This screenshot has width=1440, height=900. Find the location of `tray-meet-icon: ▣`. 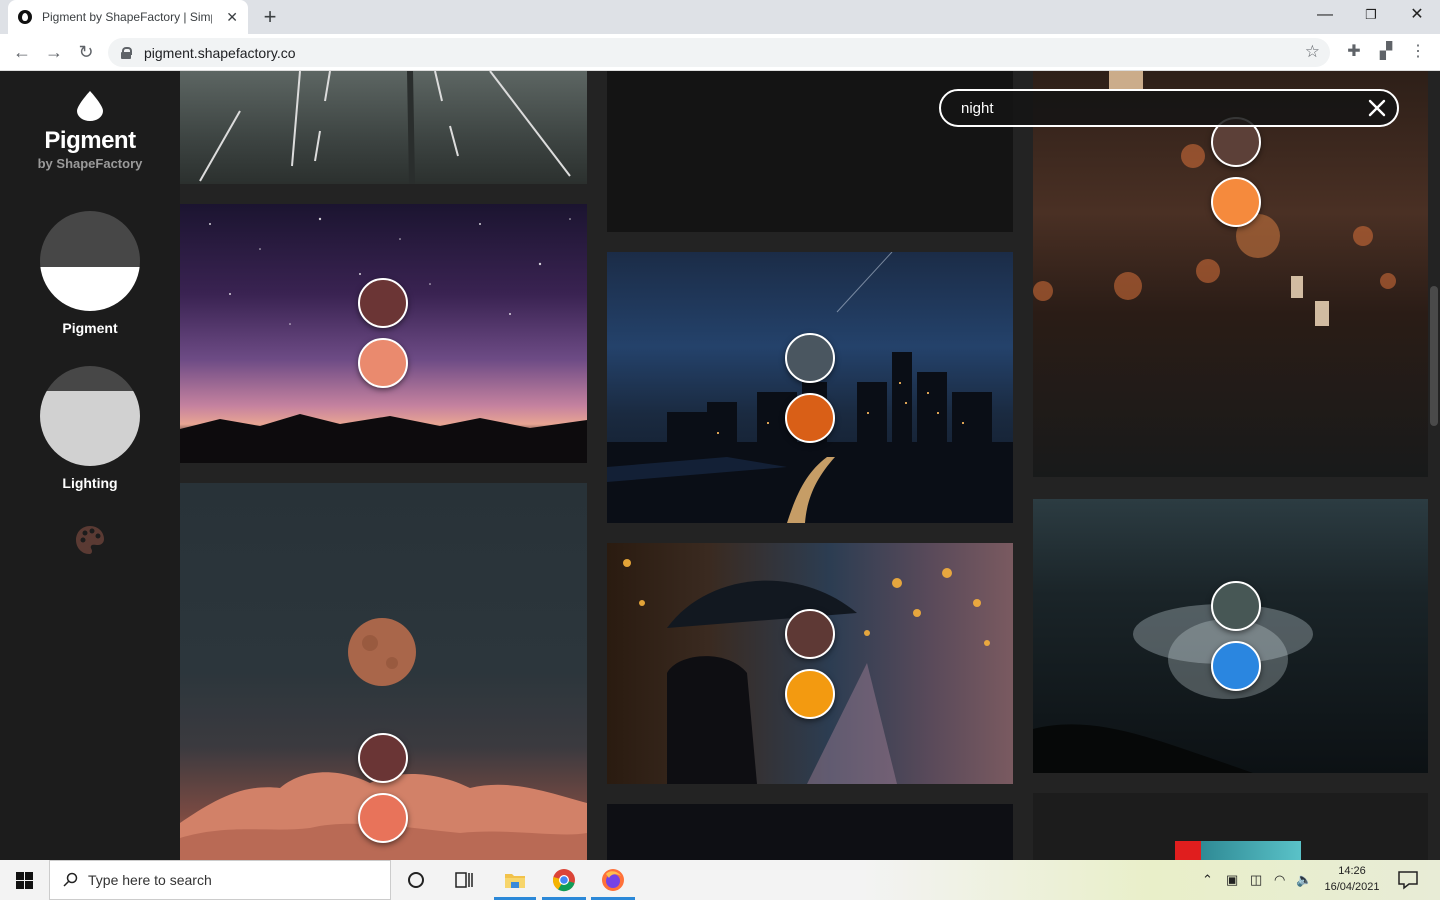

tray-meet-icon: ▣ is located at coordinates (1232, 880).